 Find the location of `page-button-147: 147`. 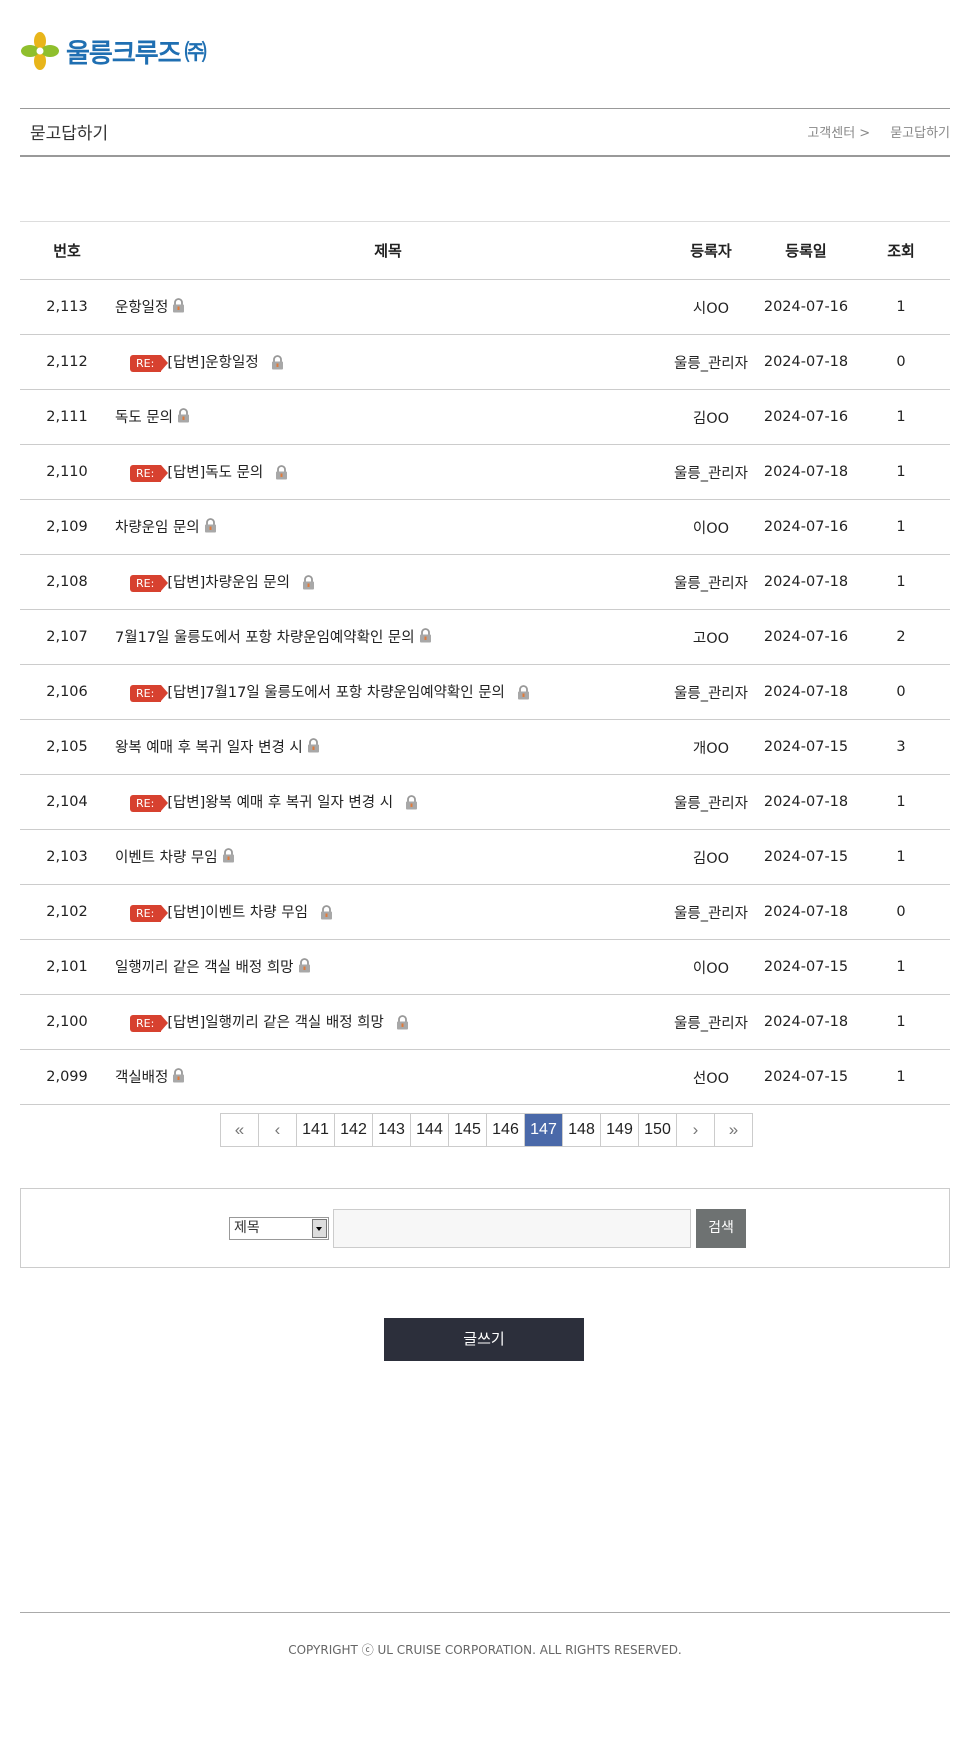

page-button-147: 147 is located at coordinates (543, 1130).